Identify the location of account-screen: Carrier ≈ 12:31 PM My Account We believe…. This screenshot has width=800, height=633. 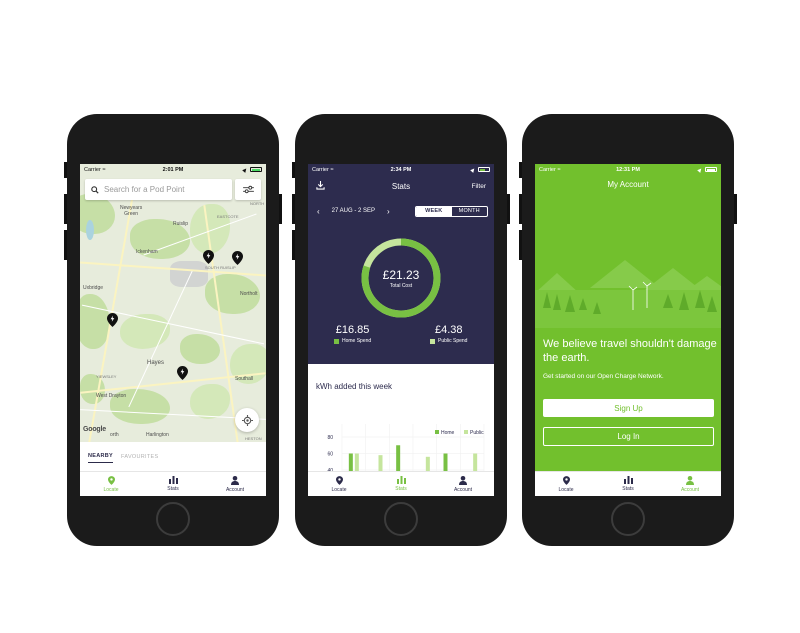
(628, 330).